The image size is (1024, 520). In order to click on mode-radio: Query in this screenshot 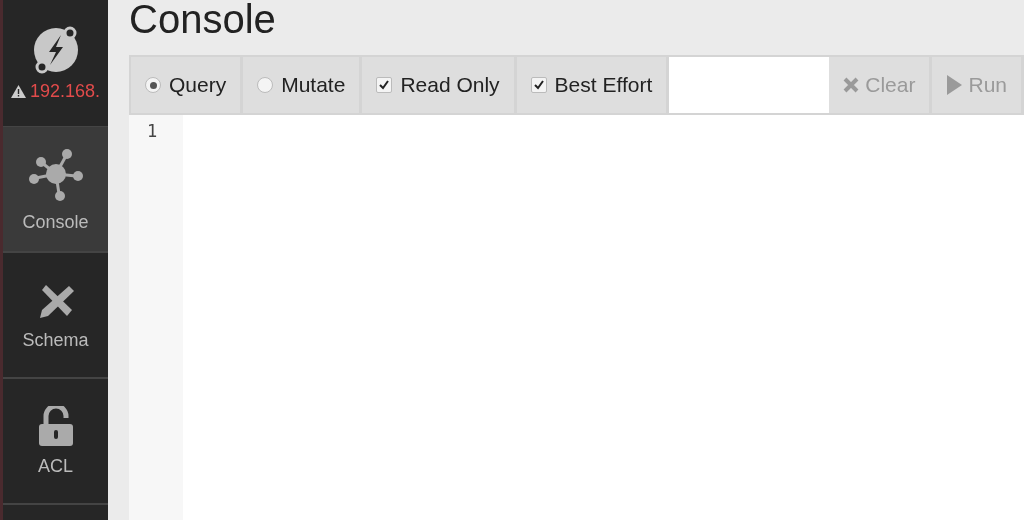, I will do `click(187, 85)`.